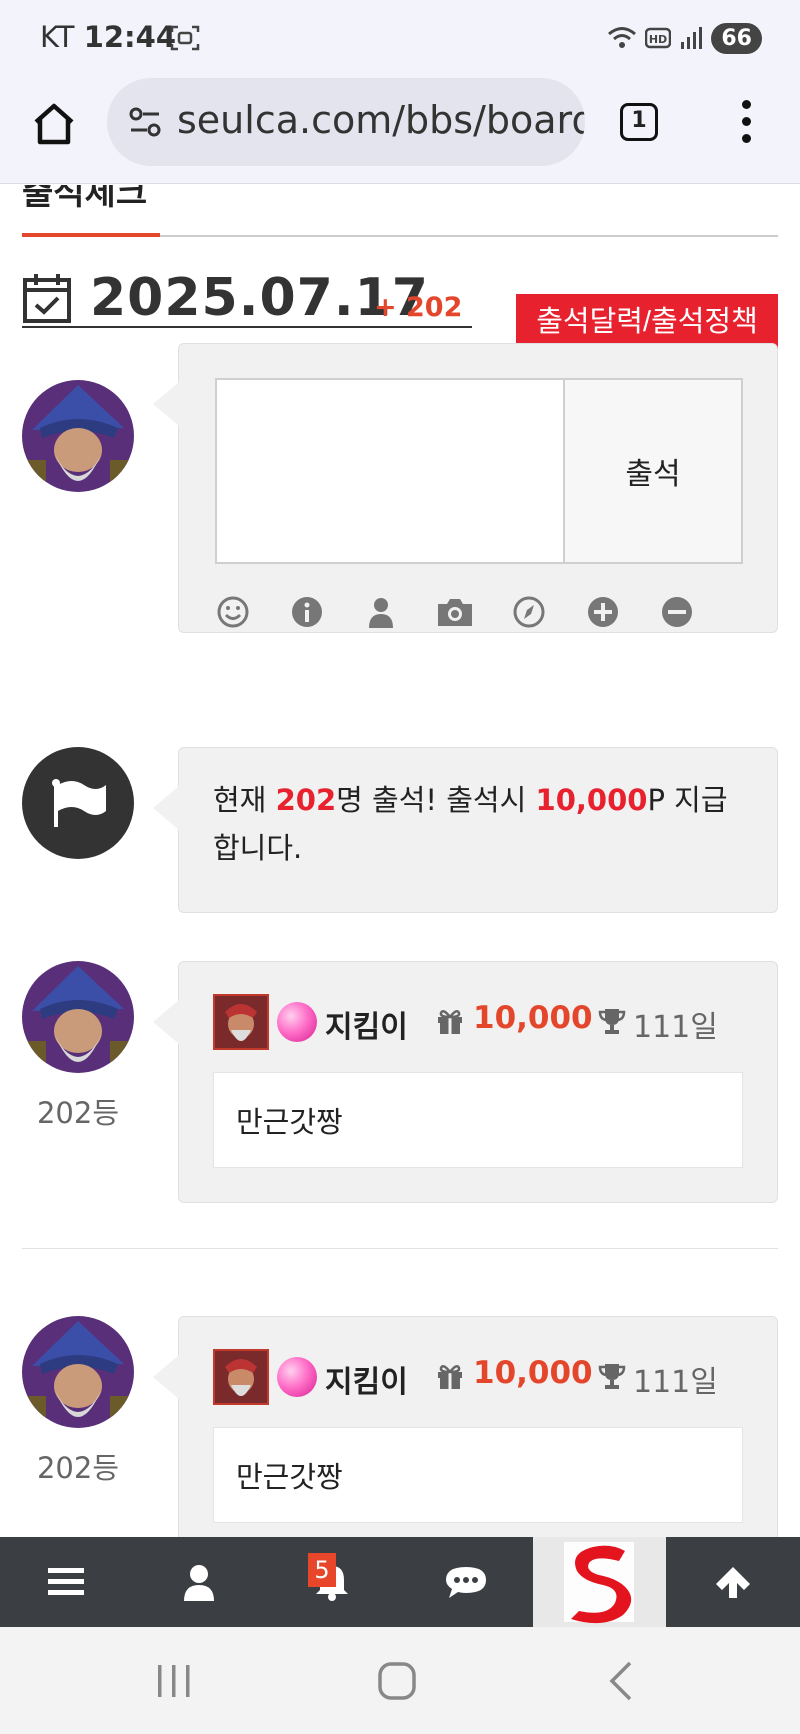 This screenshot has height=1734, width=800. What do you see at coordinates (455, 612) in the screenshot?
I see `camera-icon` at bounding box center [455, 612].